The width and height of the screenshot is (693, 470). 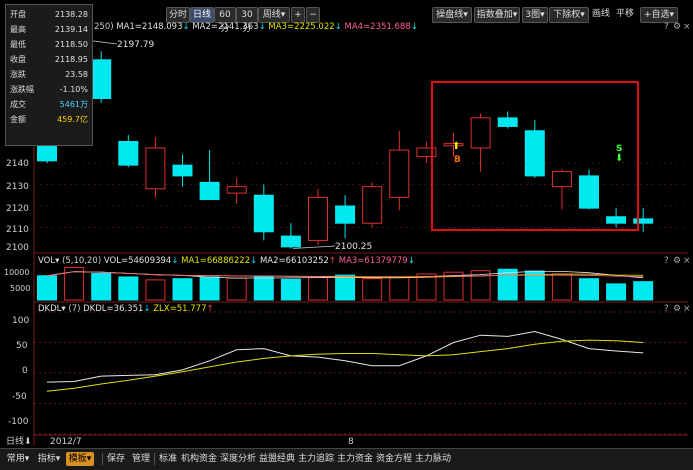 What do you see at coordinates (116, 459) in the screenshot?
I see `save-button: 保存` at bounding box center [116, 459].